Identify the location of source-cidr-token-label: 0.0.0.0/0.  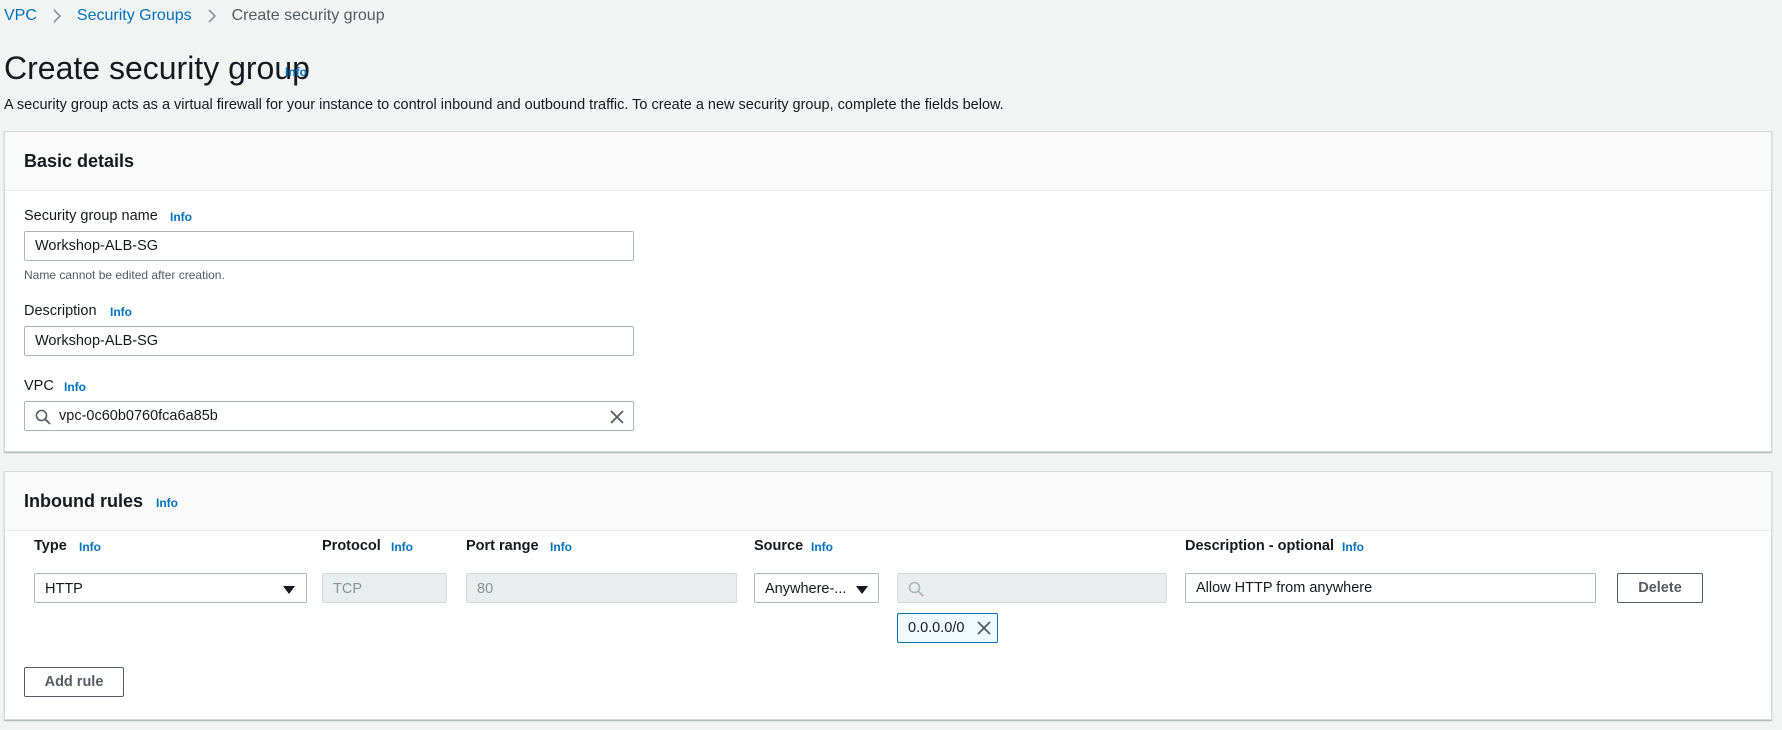
(936, 628).